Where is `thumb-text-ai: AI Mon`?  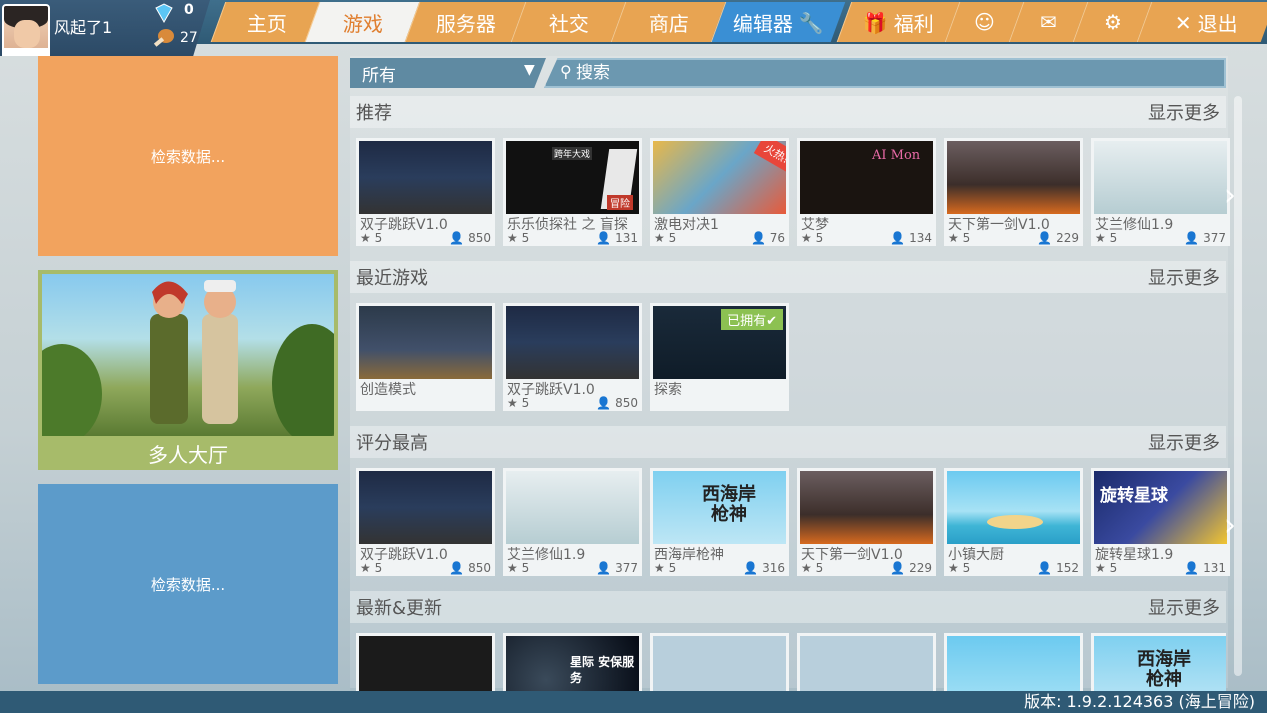 thumb-text-ai: AI Mon is located at coordinates (896, 155).